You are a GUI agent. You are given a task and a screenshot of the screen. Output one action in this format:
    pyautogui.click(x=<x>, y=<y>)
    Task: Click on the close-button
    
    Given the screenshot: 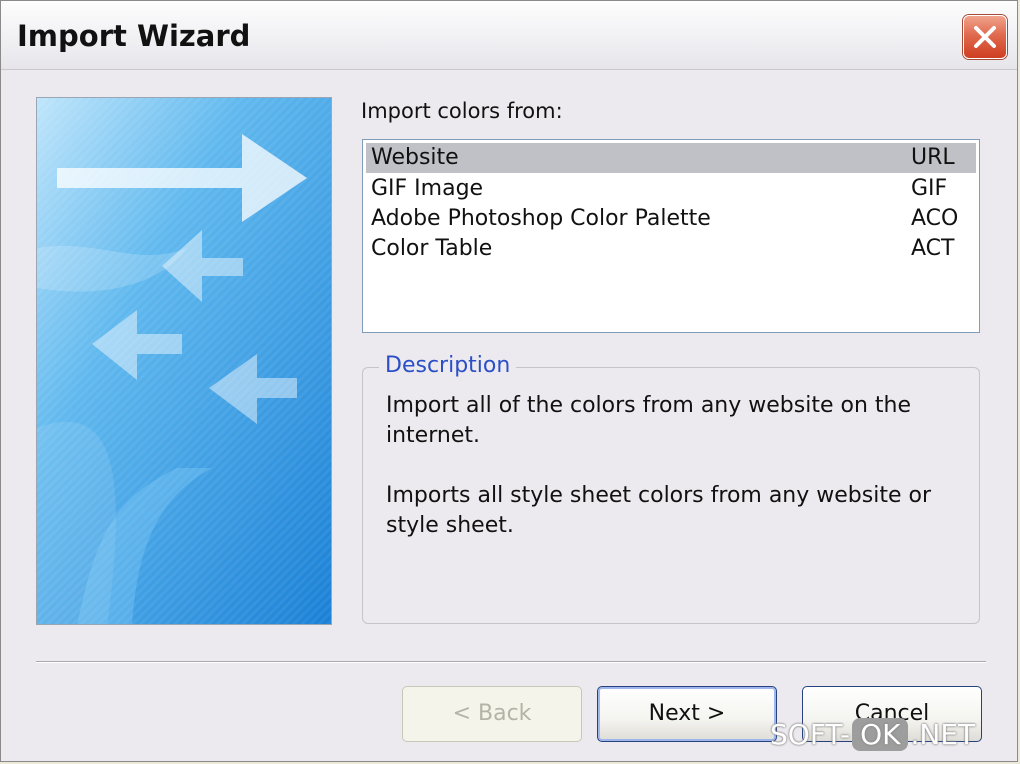 What is the action you would take?
    pyautogui.click(x=985, y=37)
    